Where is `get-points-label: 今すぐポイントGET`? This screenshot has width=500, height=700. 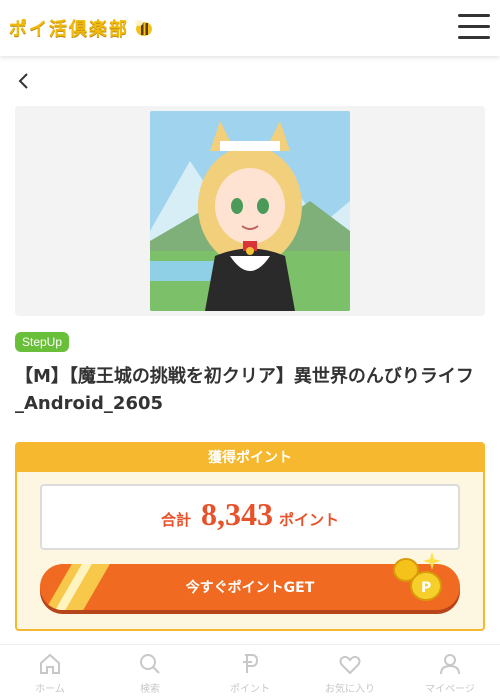 get-points-label: 今すぐポイントGET is located at coordinates (250, 588).